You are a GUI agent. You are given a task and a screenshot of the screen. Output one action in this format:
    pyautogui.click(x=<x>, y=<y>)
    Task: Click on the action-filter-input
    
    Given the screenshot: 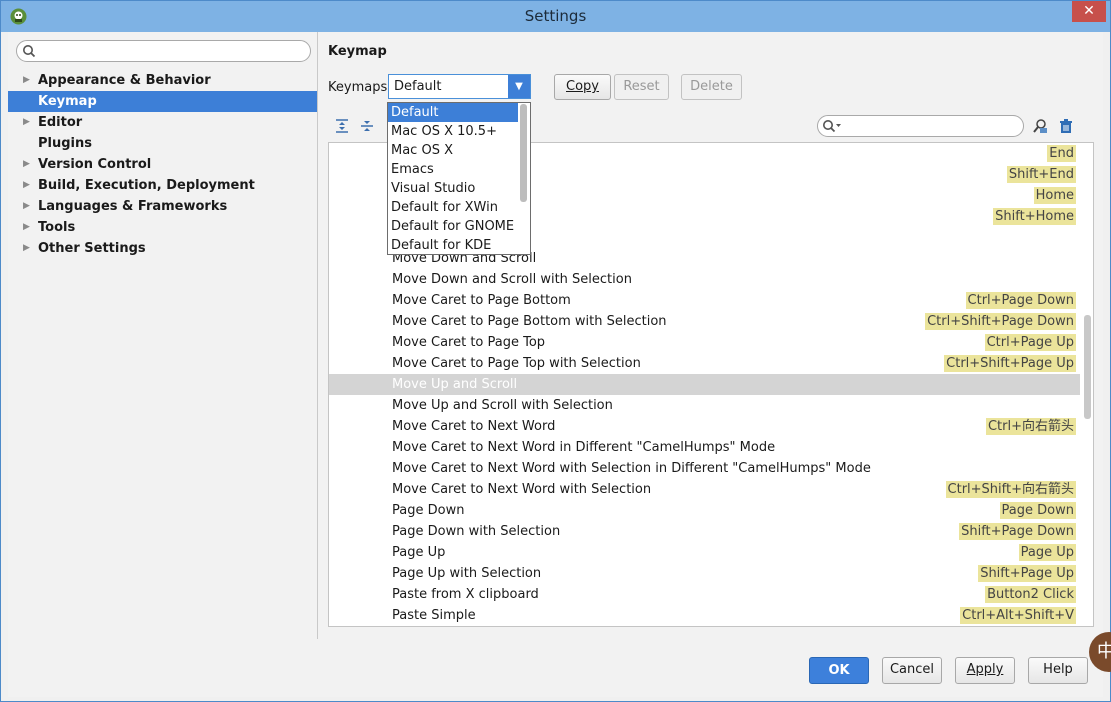 What is the action you would take?
    pyautogui.click(x=920, y=126)
    